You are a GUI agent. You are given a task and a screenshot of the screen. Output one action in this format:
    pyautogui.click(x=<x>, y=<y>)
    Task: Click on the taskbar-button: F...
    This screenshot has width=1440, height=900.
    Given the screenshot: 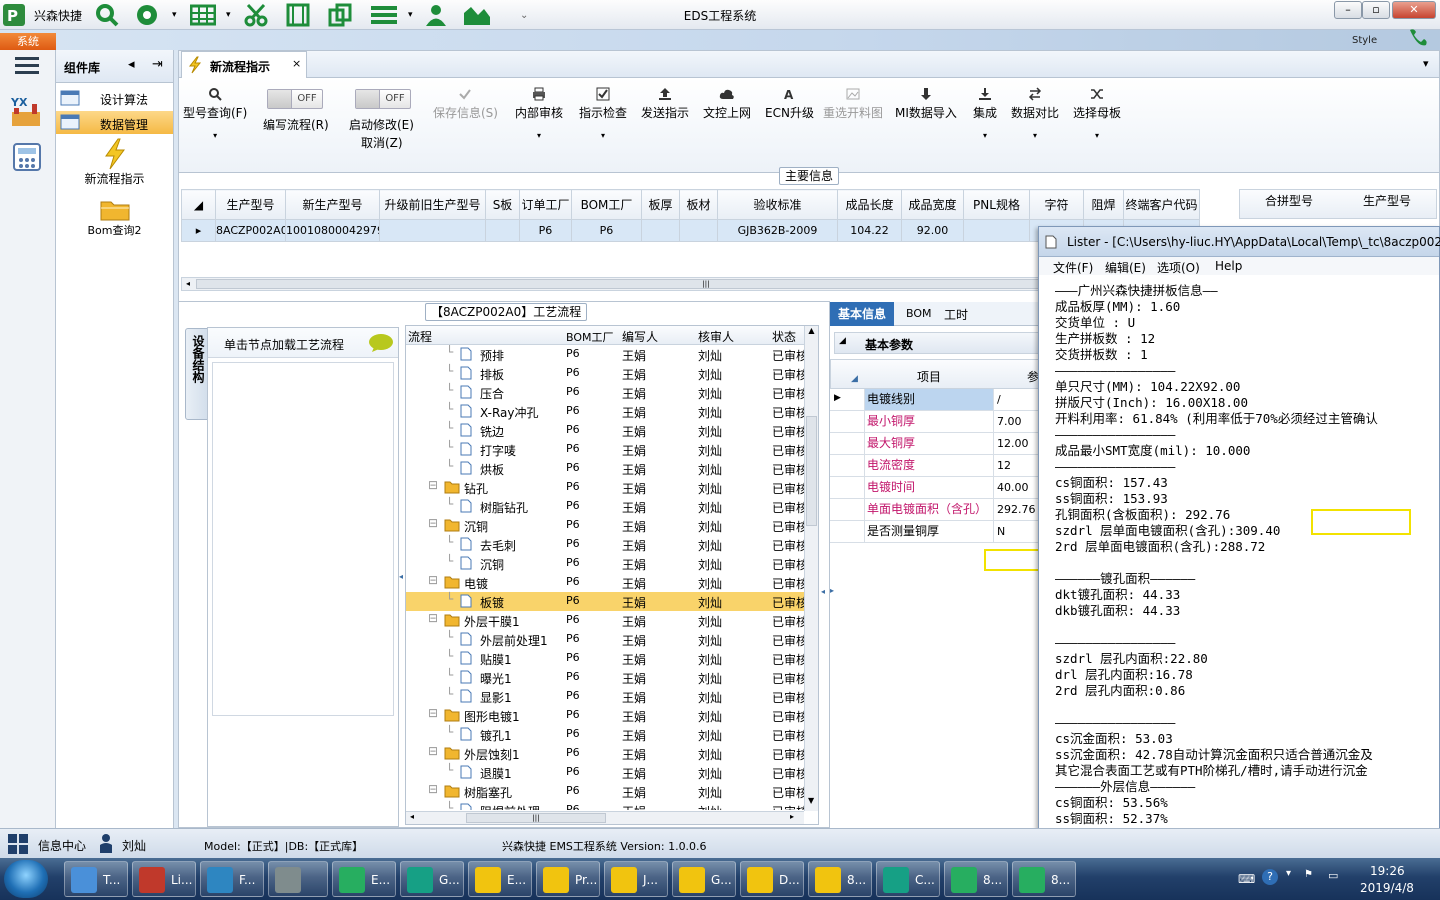 What is the action you would take?
    pyautogui.click(x=232, y=879)
    